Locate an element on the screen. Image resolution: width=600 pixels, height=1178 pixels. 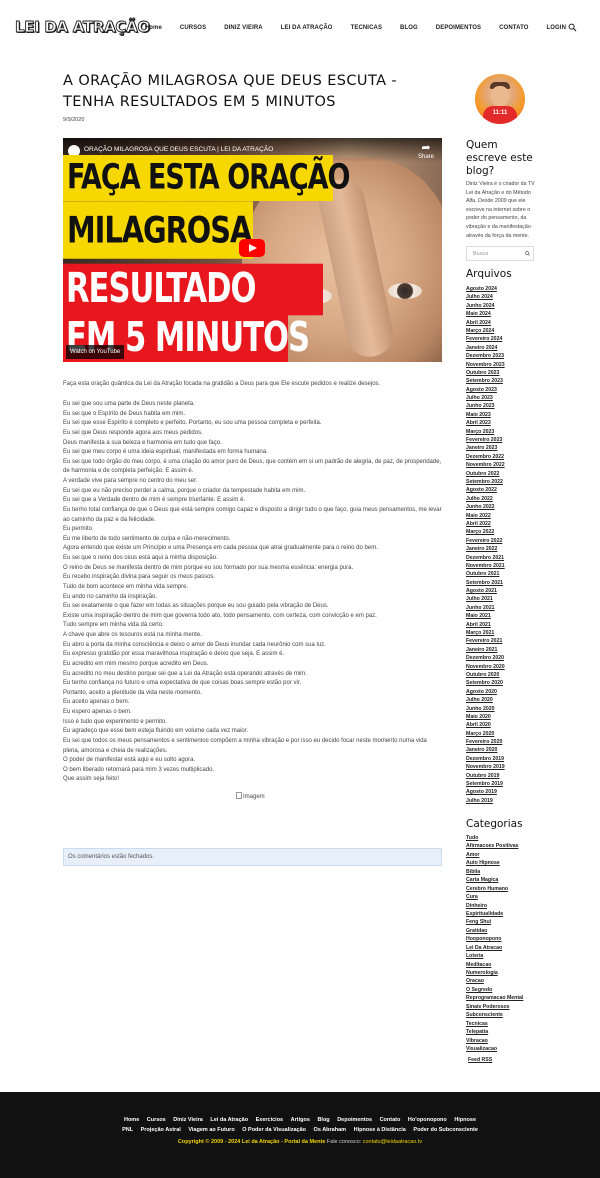
footer-link-diniz-vieira: Diniz Vieira is located at coordinates (188, 1120).